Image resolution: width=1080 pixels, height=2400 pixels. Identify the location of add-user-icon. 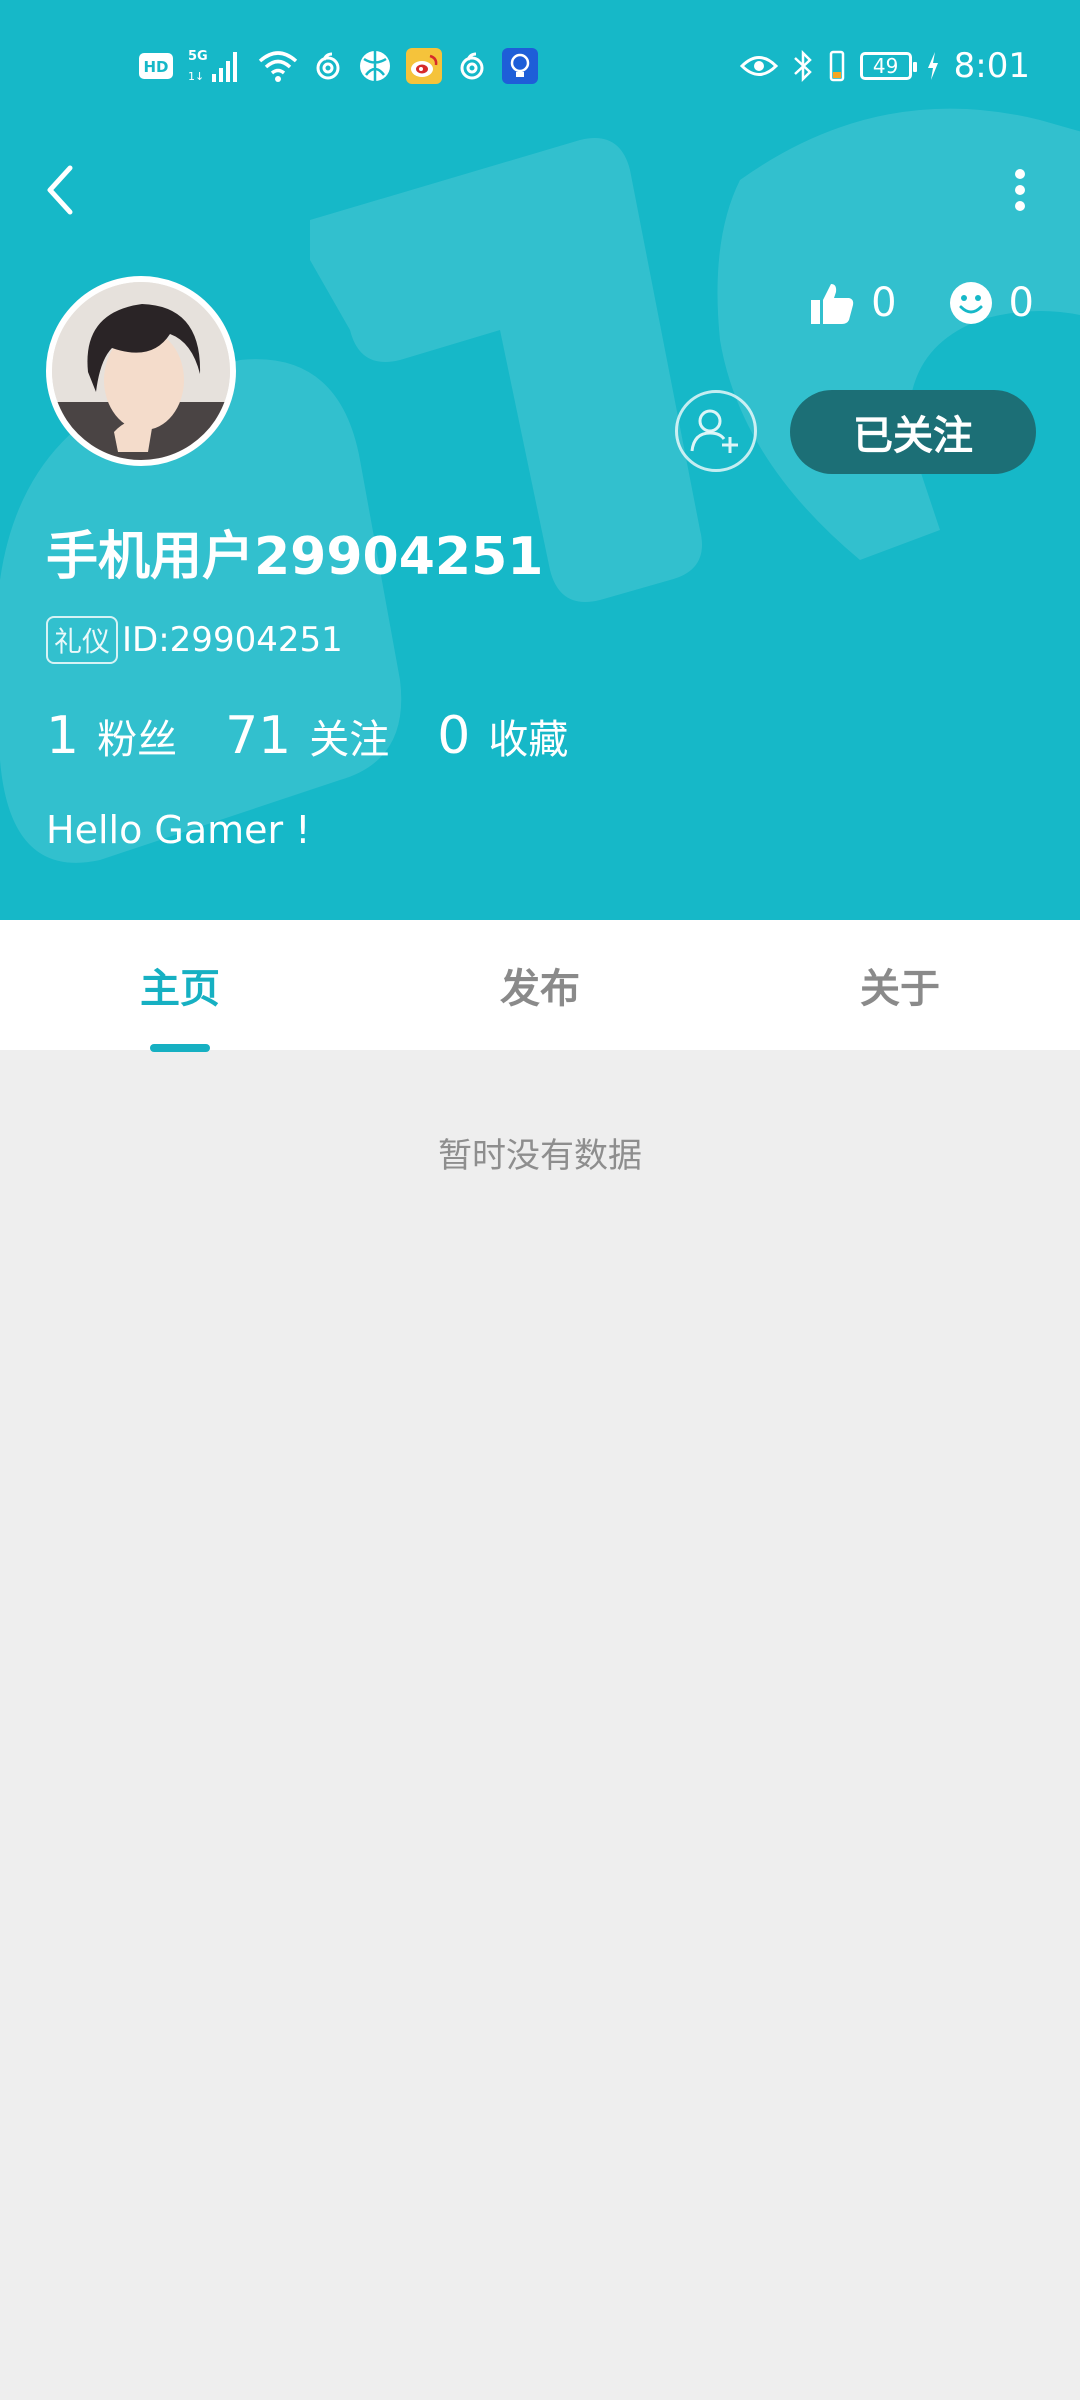
(714, 431).